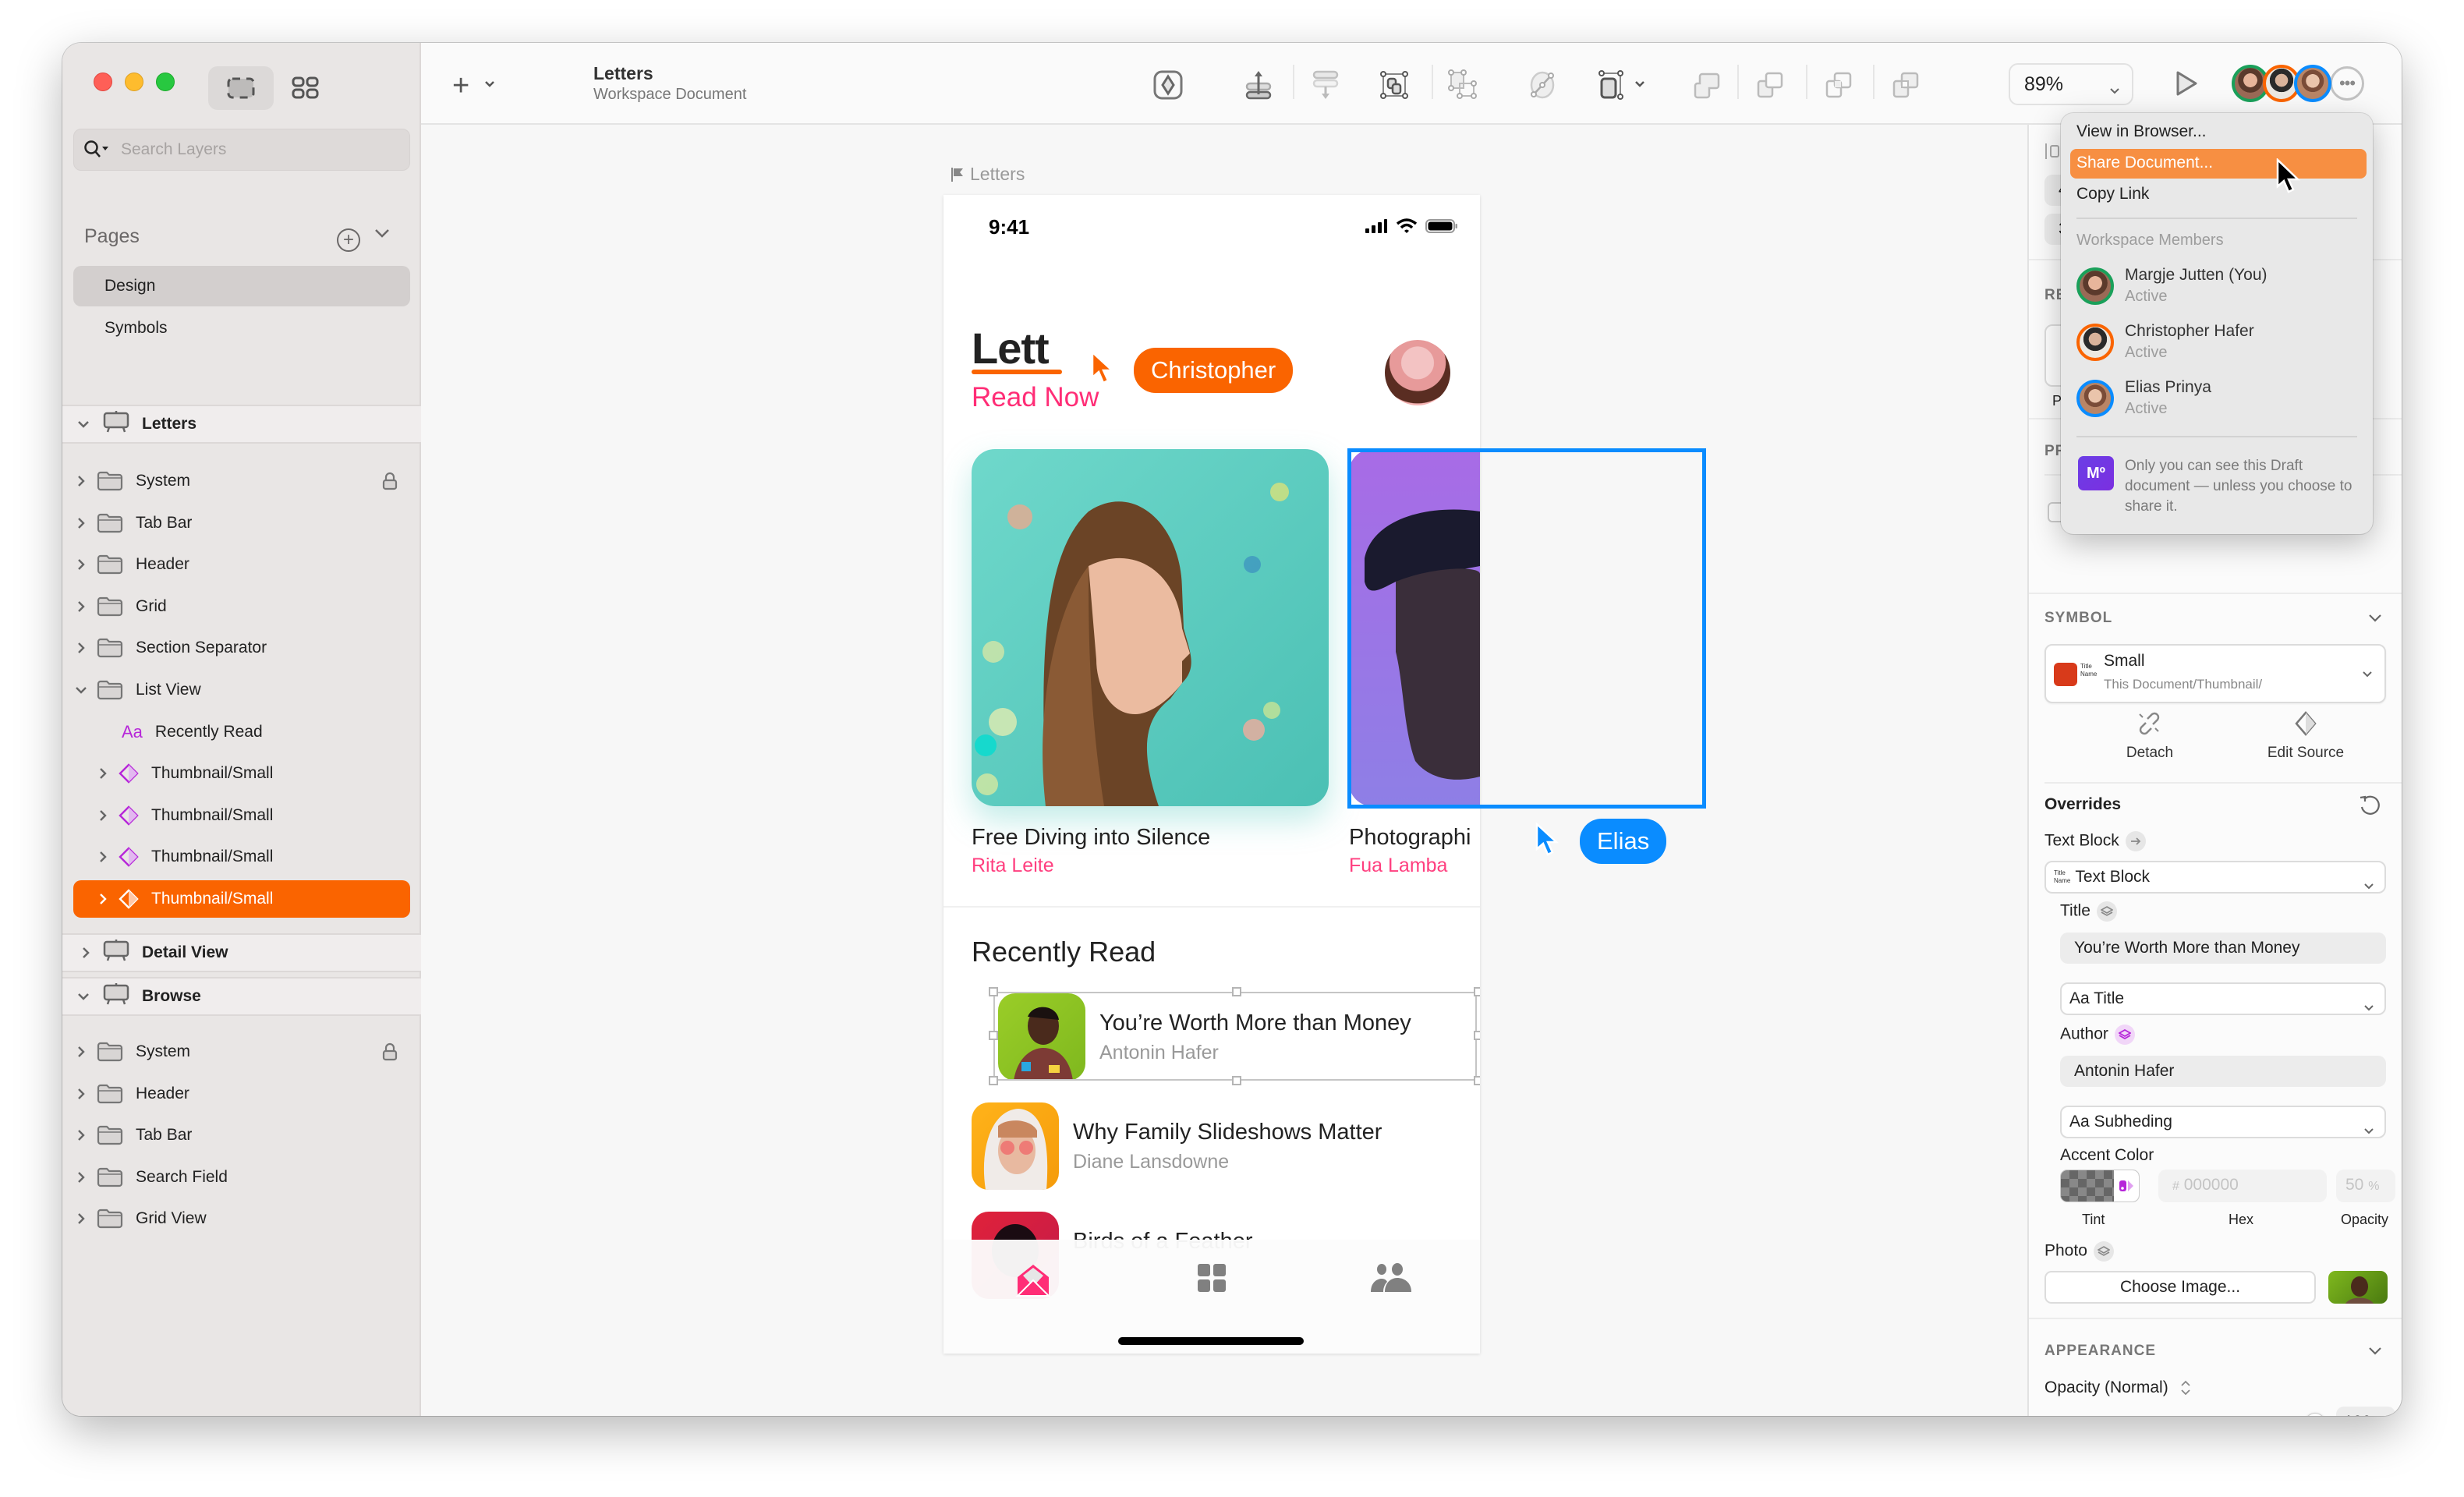 The image size is (2464, 1497). I want to click on bring-forward-button, so click(1259, 85).